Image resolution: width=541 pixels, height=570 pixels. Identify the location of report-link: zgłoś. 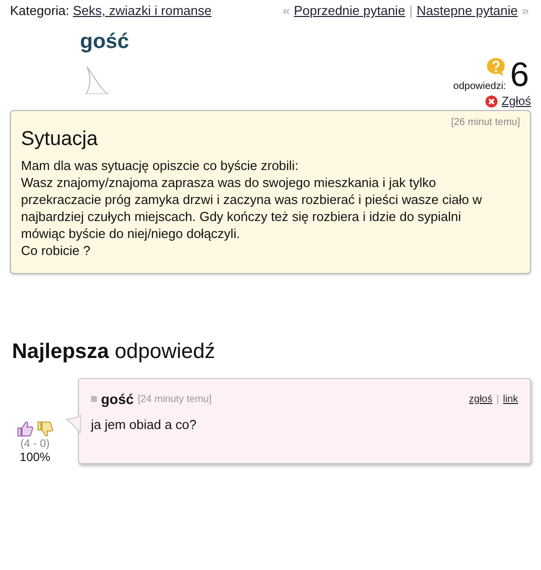
(480, 399).